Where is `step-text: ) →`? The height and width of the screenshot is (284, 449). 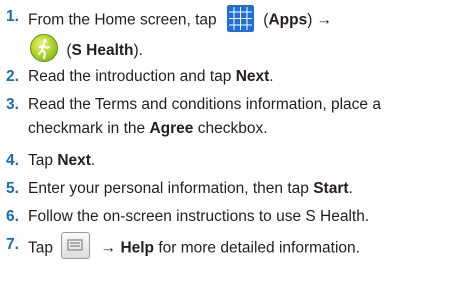
step-text: ) → is located at coordinates (320, 20).